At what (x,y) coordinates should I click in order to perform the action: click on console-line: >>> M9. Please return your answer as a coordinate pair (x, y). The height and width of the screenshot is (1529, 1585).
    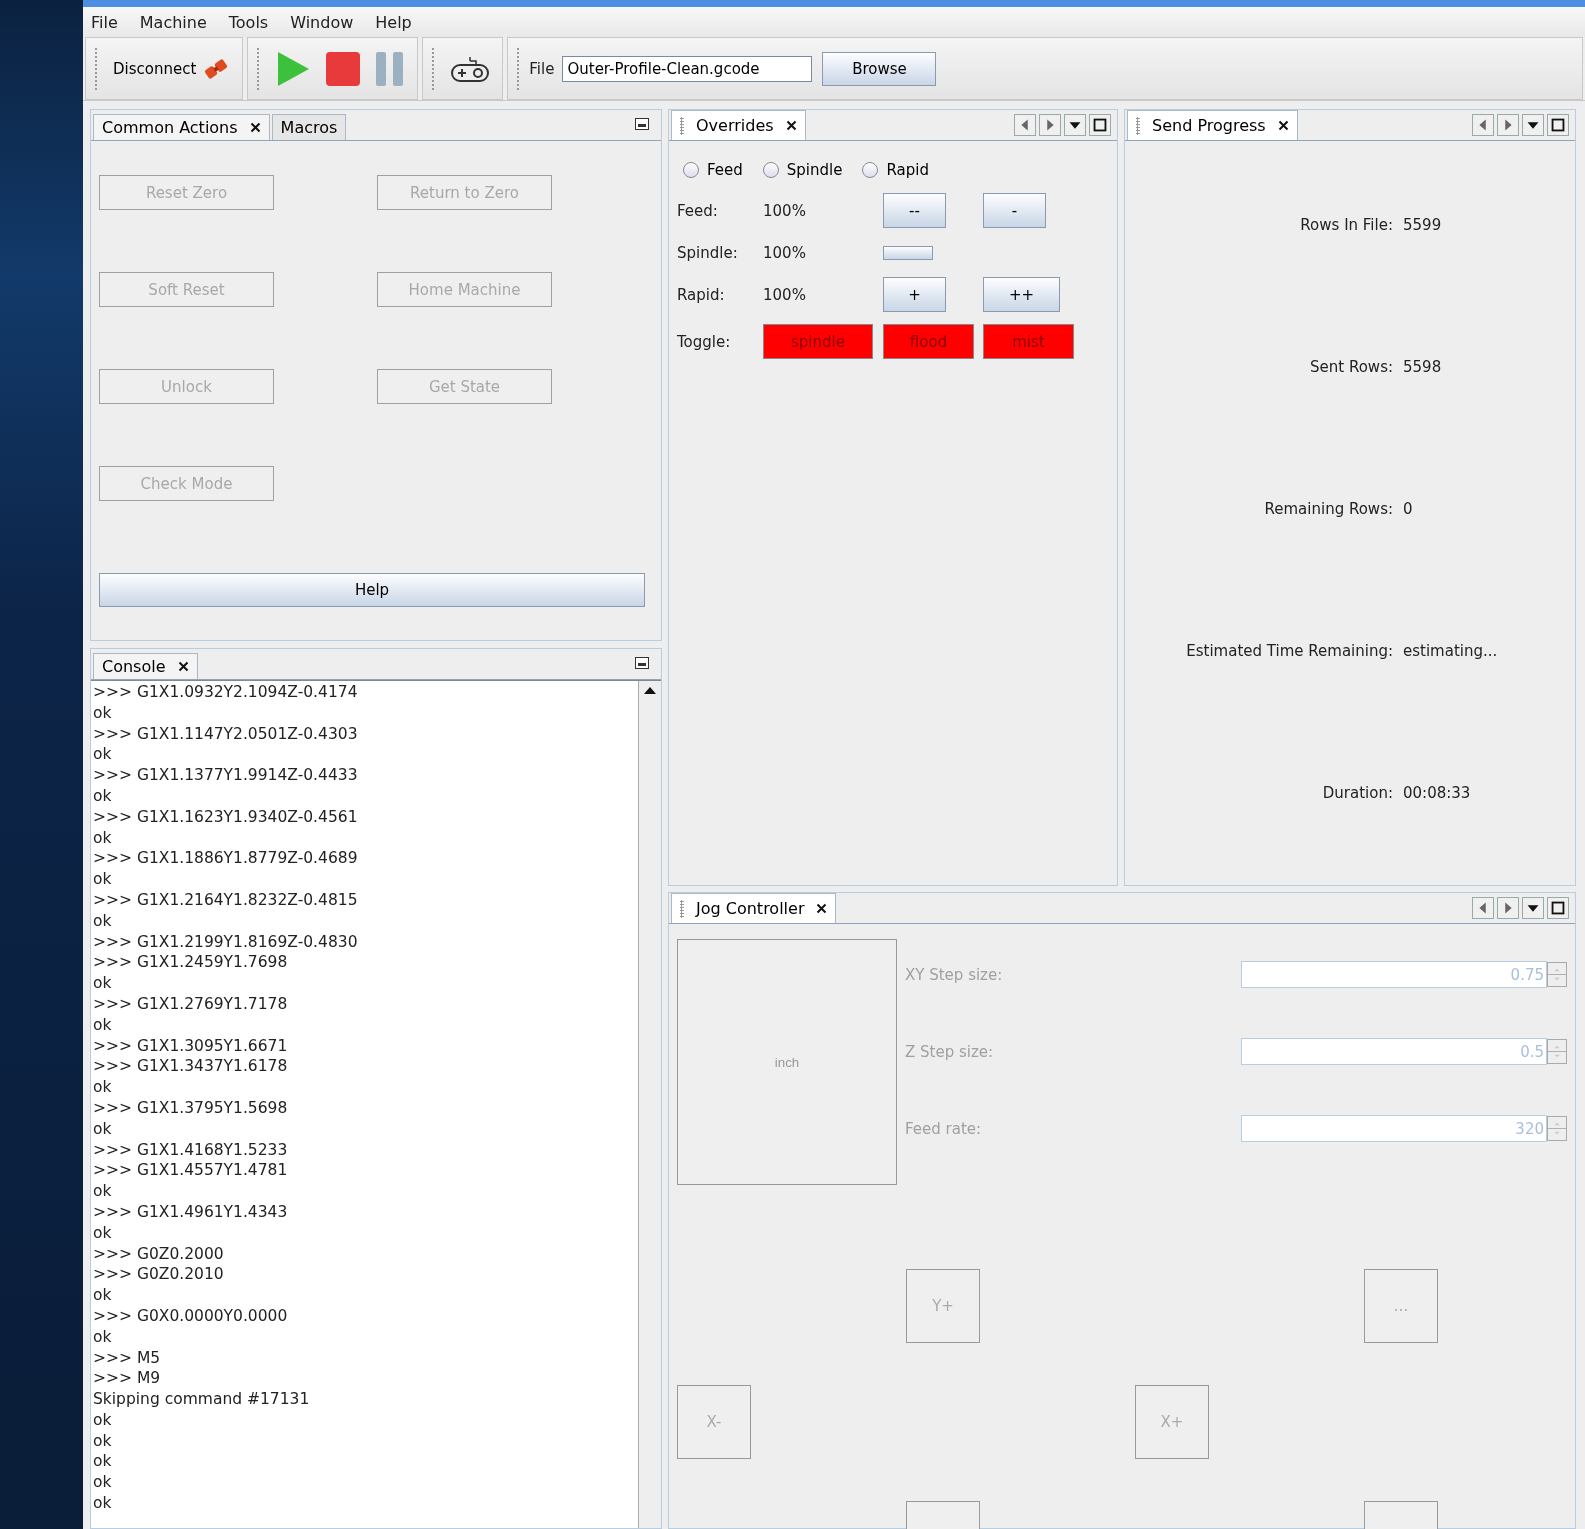
    Looking at the image, I should click on (127, 1379).